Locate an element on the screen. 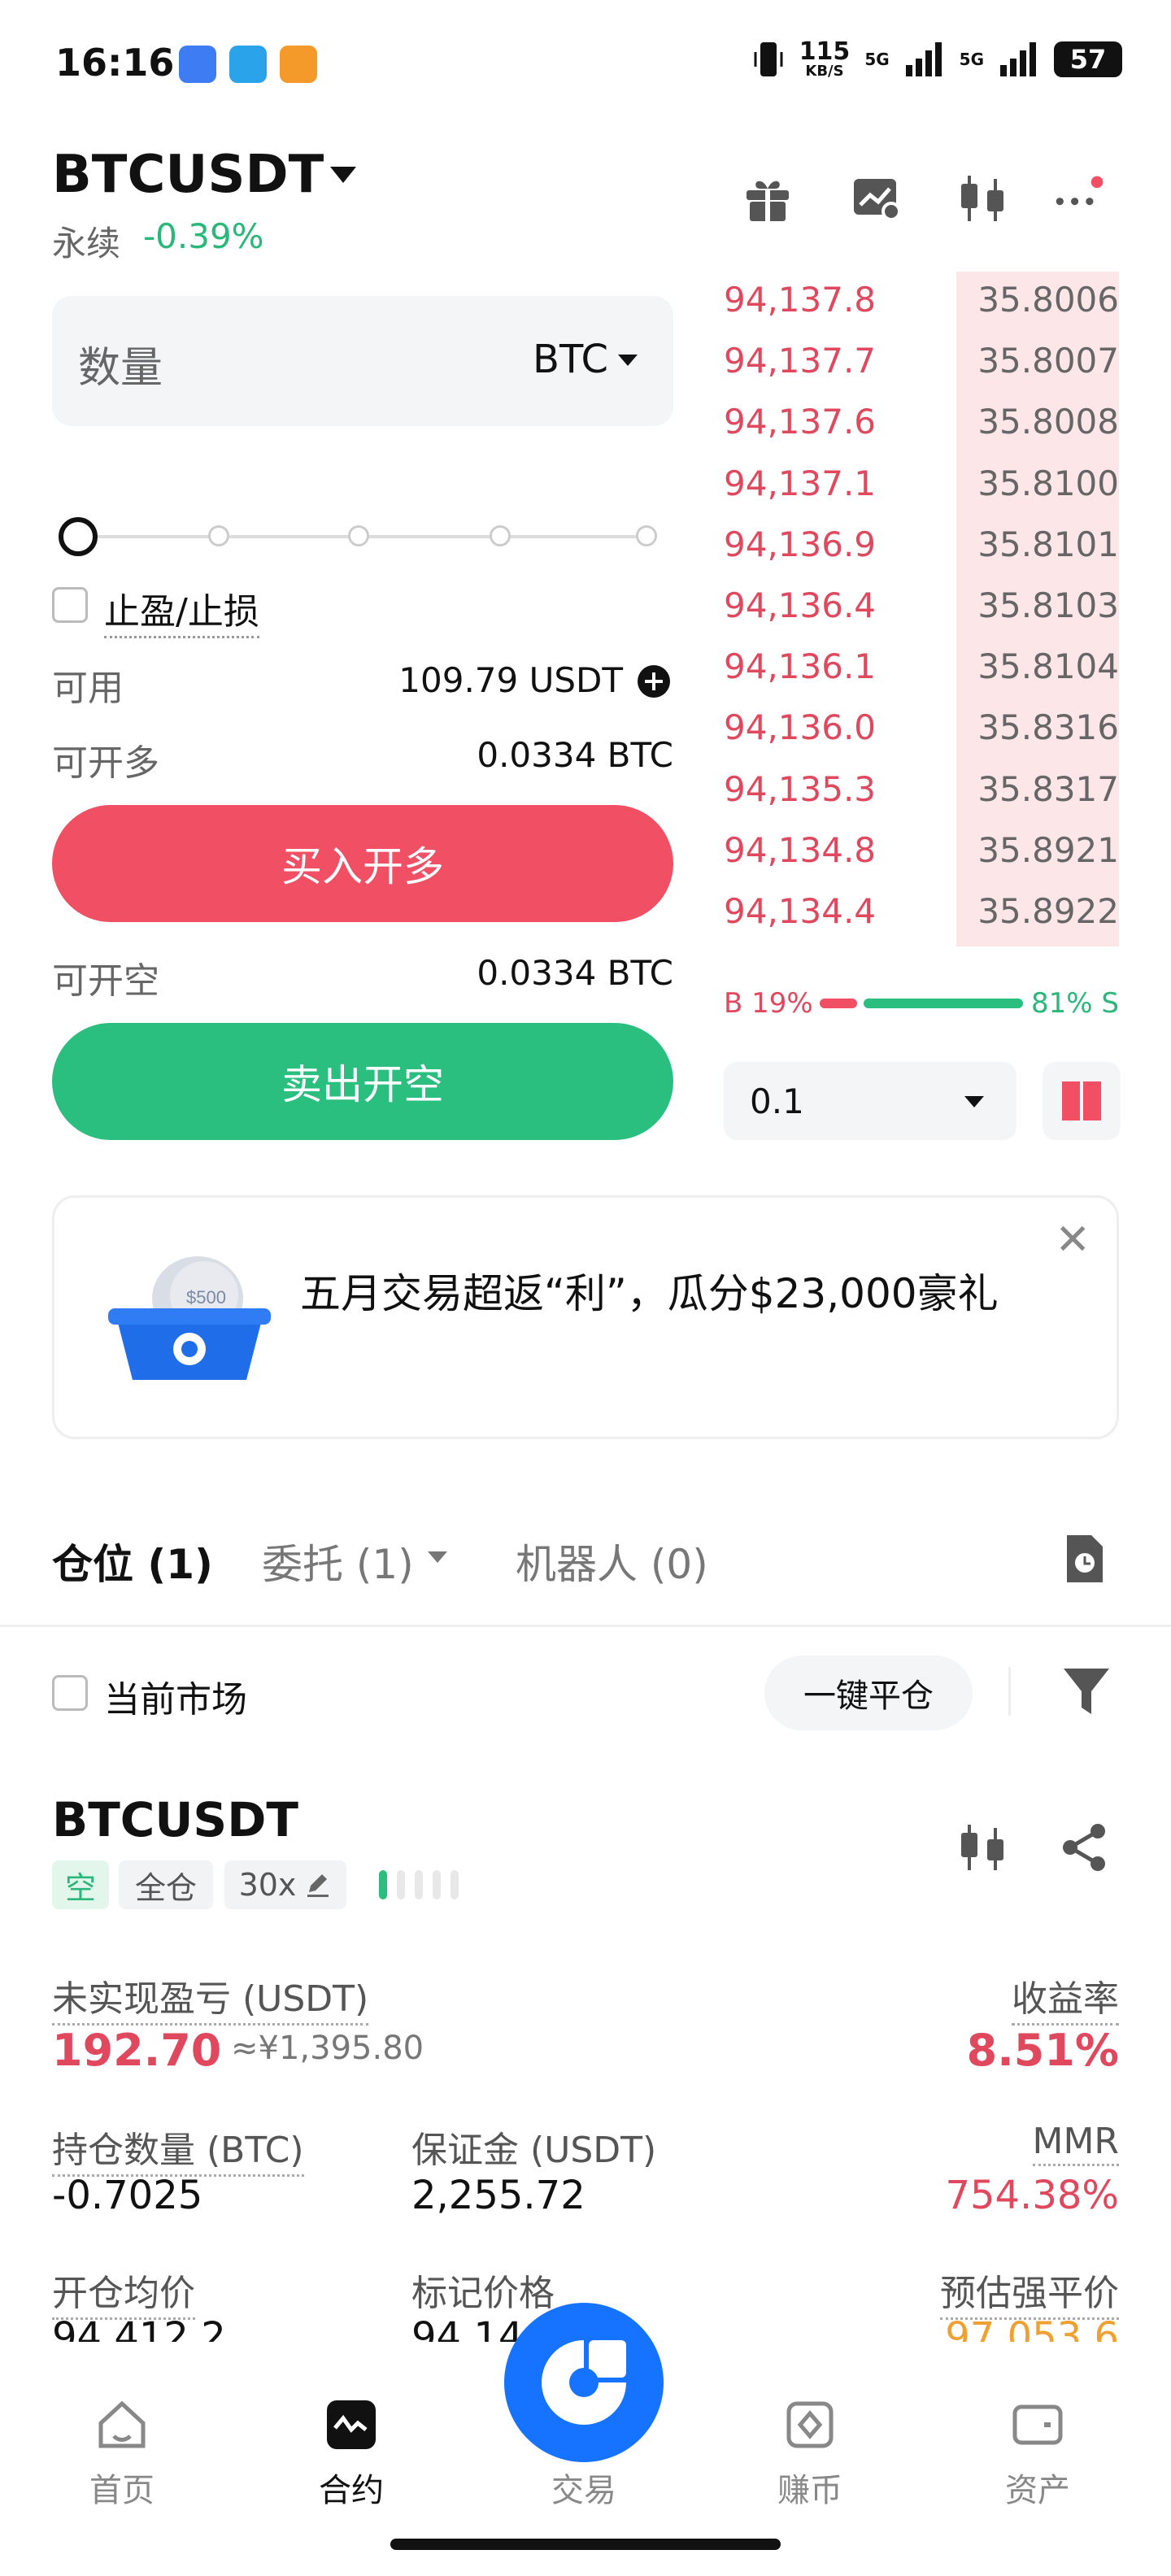 This screenshot has width=1171, height=2576. home-icon is located at coordinates (122, 2425).